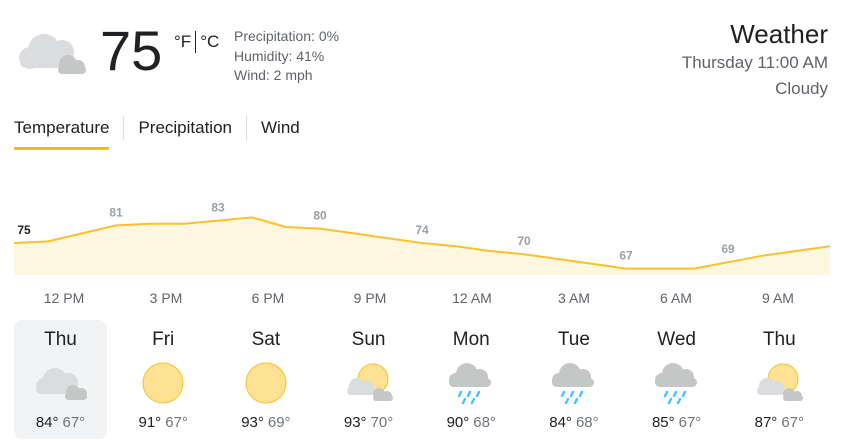 The image size is (852, 442). I want to click on day-name: Sun, so click(368, 339).